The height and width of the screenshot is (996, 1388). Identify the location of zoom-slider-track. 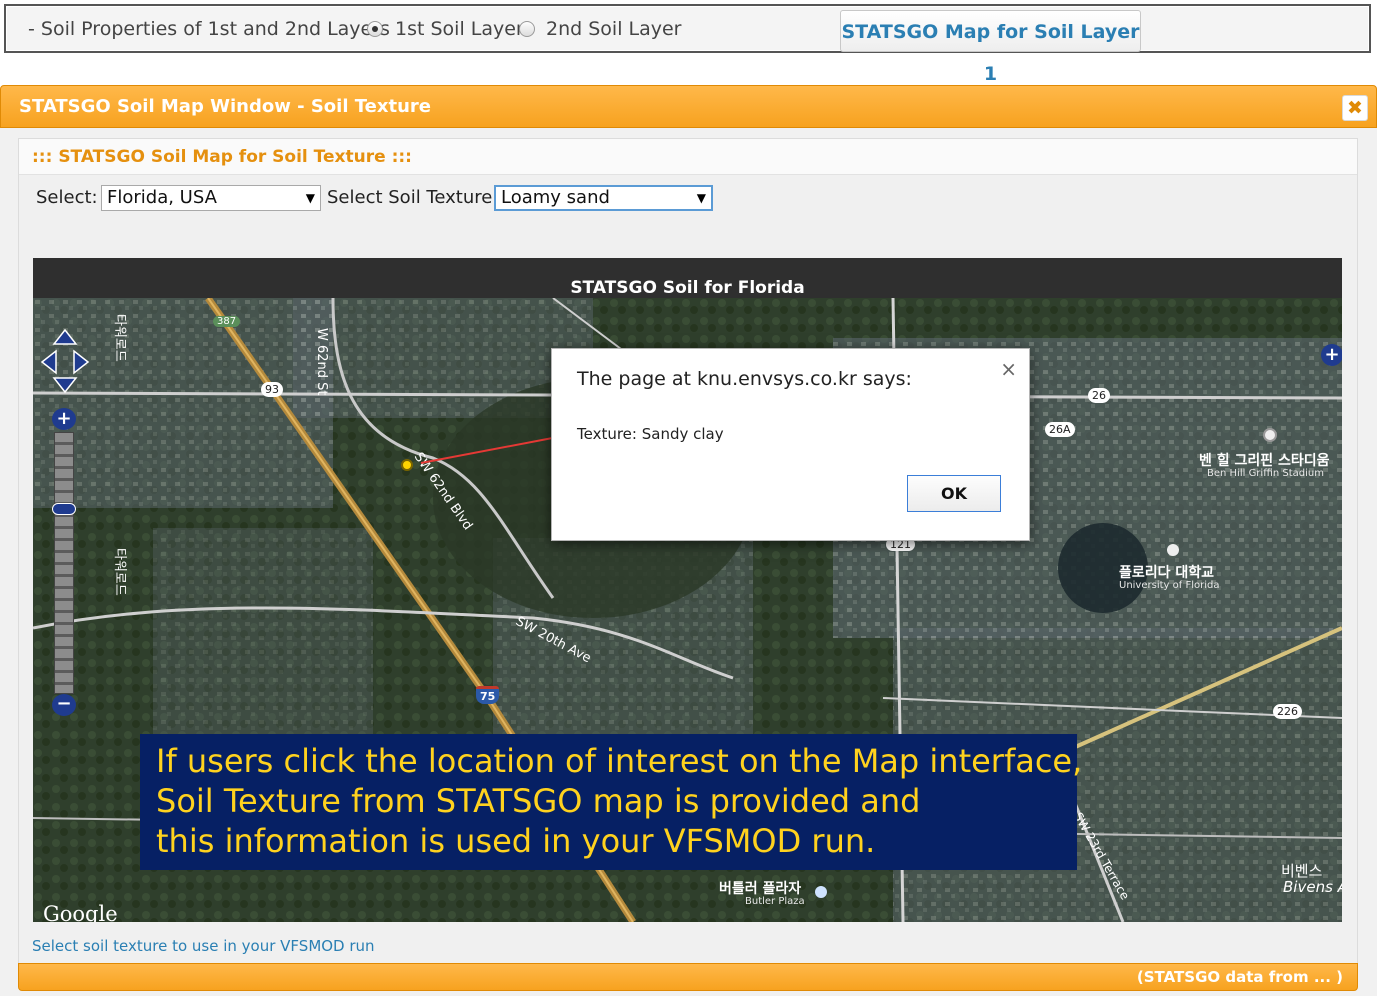
(64, 563).